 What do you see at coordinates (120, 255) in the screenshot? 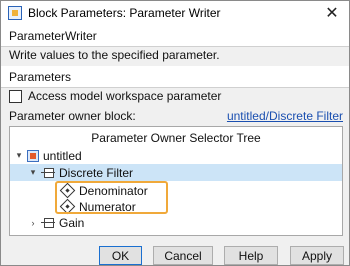
I see `ok-button: OK` at bounding box center [120, 255].